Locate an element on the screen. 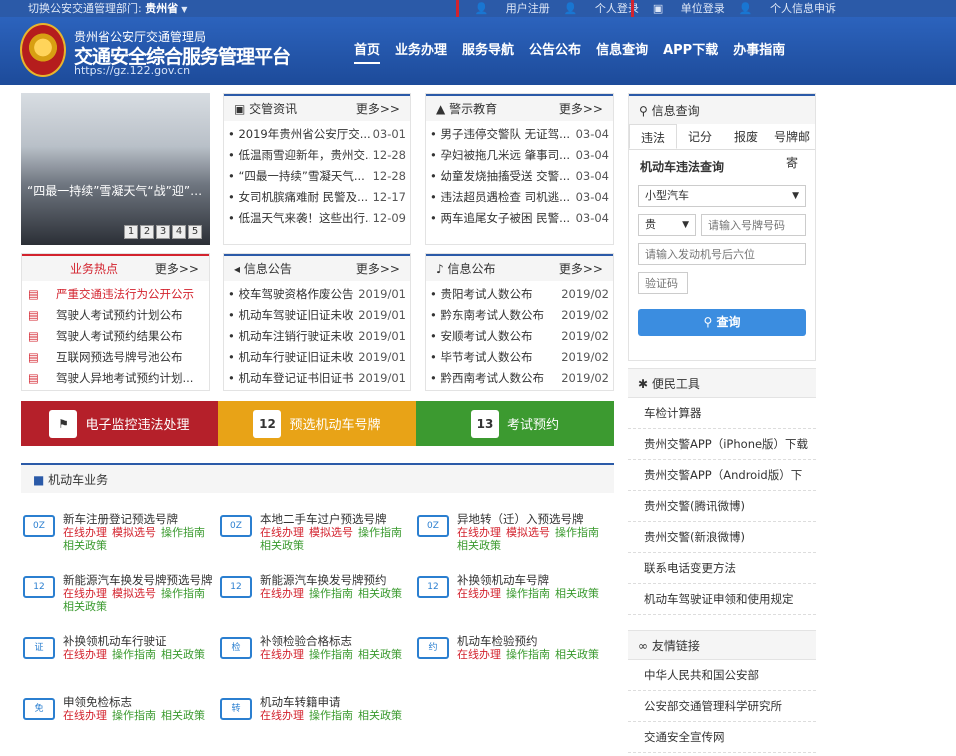 Image resolution: width=956 pixels, height=756 pixels. unit-login-link: ▣ 单位登录 is located at coordinates (689, 8).